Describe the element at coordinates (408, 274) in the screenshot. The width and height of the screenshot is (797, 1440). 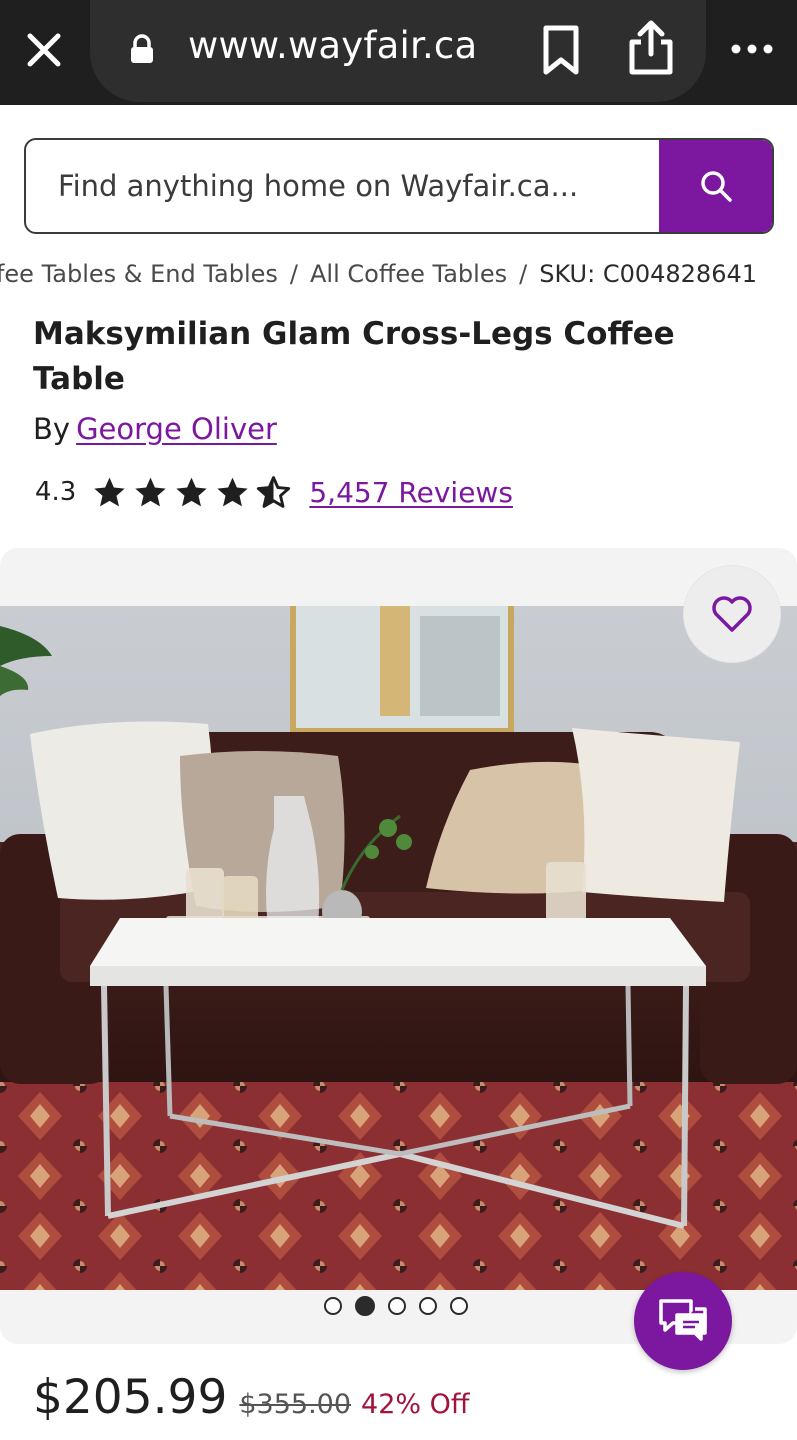
I see `breadcrumb-item-all-coffee-tables: All Coffee Tables` at that location.